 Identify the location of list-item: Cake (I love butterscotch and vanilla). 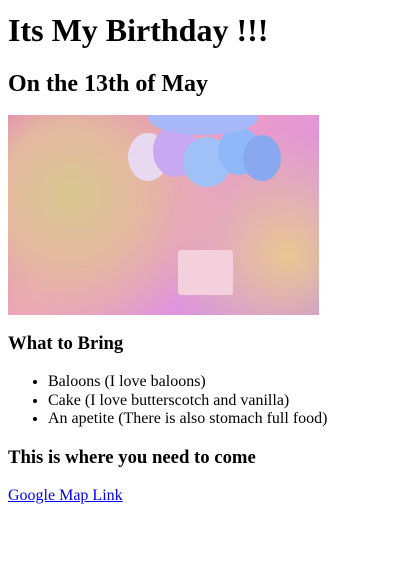
(228, 401).